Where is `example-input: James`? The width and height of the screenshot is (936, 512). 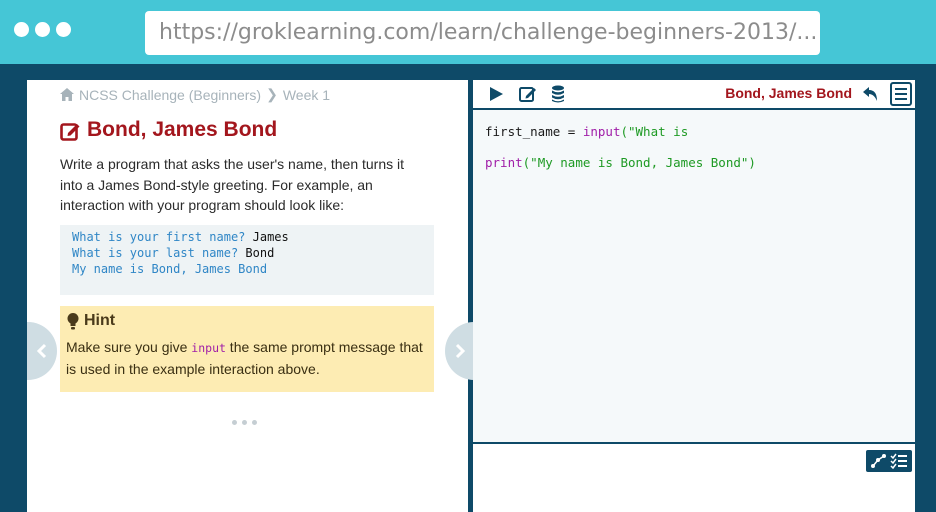 example-input: James is located at coordinates (270, 237).